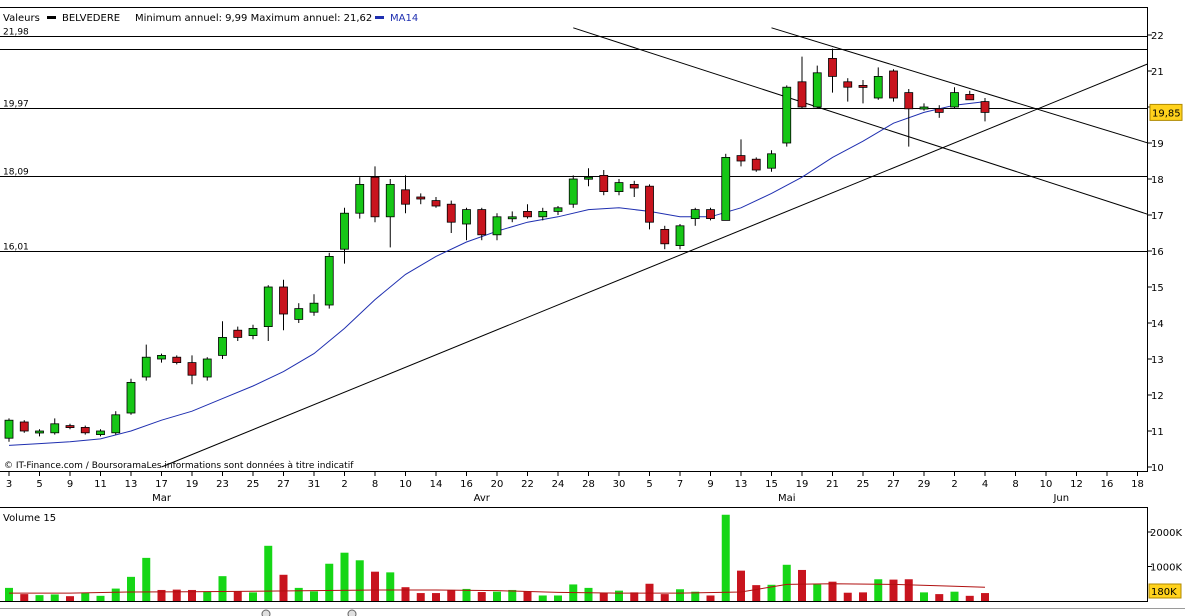 Image resolution: width=1185 pixels, height=616 pixels. I want to click on date-tick-label: 5, so click(649, 484).